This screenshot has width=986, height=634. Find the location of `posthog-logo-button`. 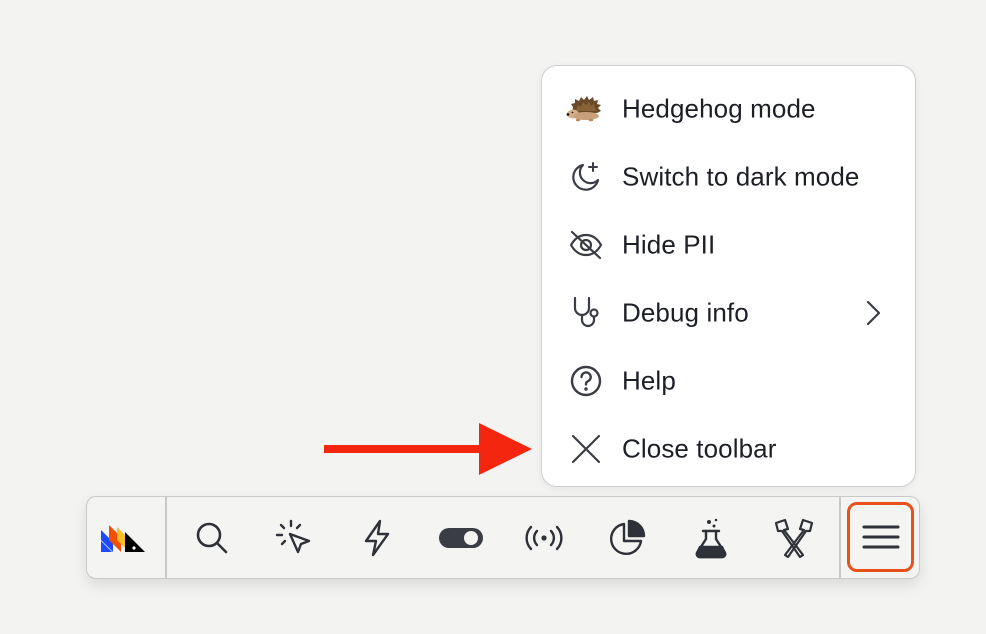

posthog-logo-button is located at coordinates (126, 538).